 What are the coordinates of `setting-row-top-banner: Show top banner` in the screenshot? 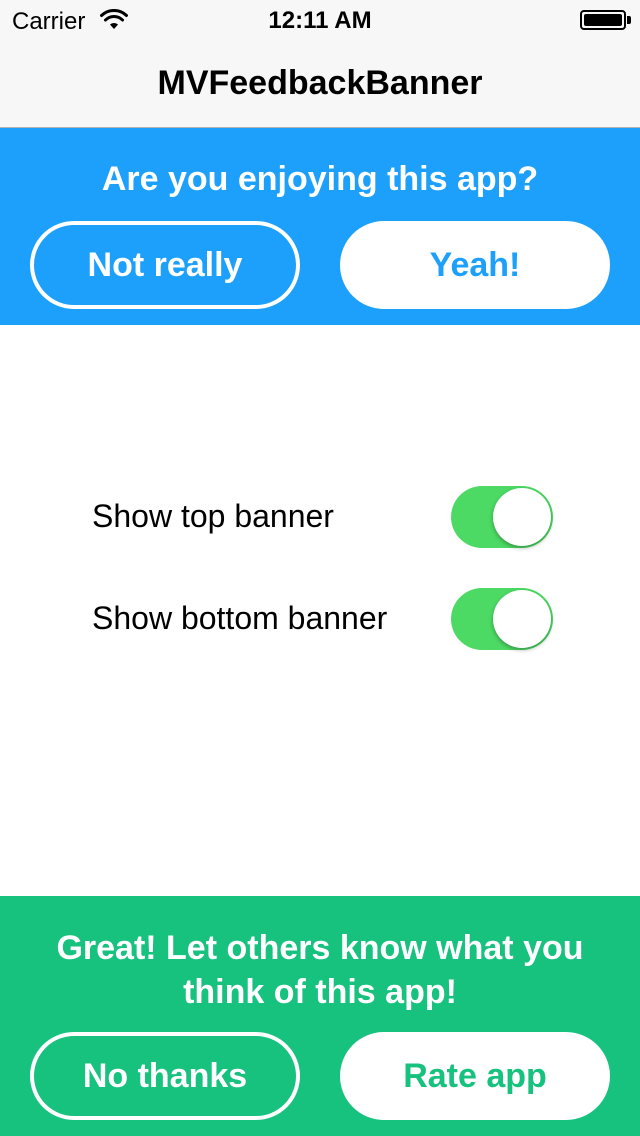 It's located at (327, 518).